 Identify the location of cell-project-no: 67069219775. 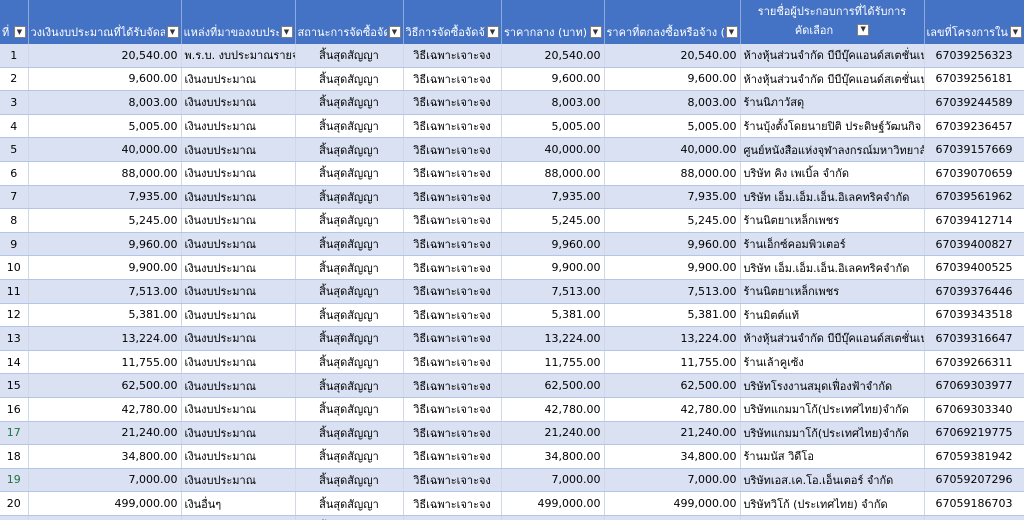
(974, 433).